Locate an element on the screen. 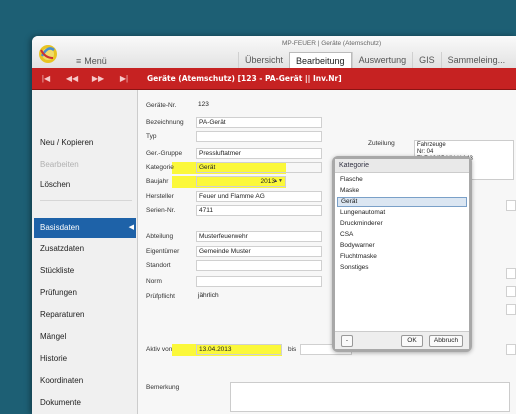 This screenshot has height=414, width=516. typ-label: Typ is located at coordinates (151, 136).